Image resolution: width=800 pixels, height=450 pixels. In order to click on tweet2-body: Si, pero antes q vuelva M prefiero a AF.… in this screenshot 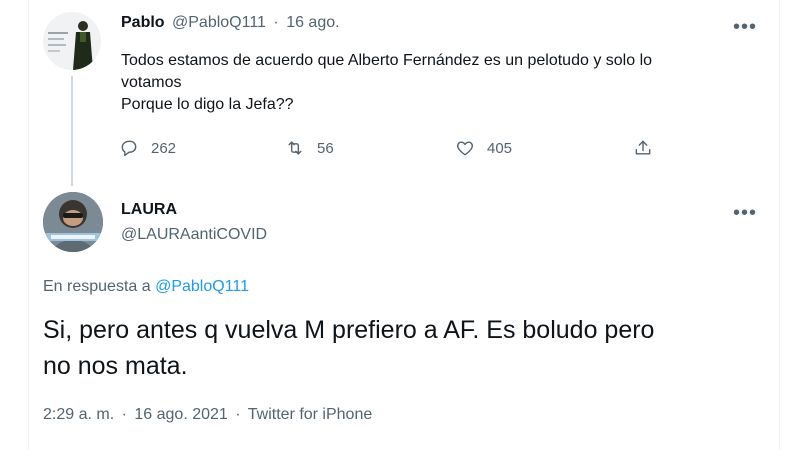, I will do `click(403, 348)`.